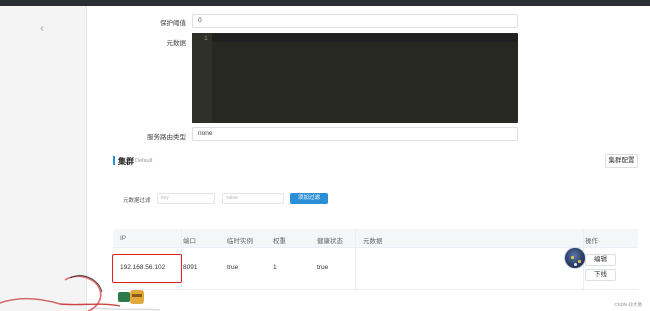 The image size is (650, 311). What do you see at coordinates (166, 137) in the screenshot?
I see `service-route-type-label: 服务路由类型` at bounding box center [166, 137].